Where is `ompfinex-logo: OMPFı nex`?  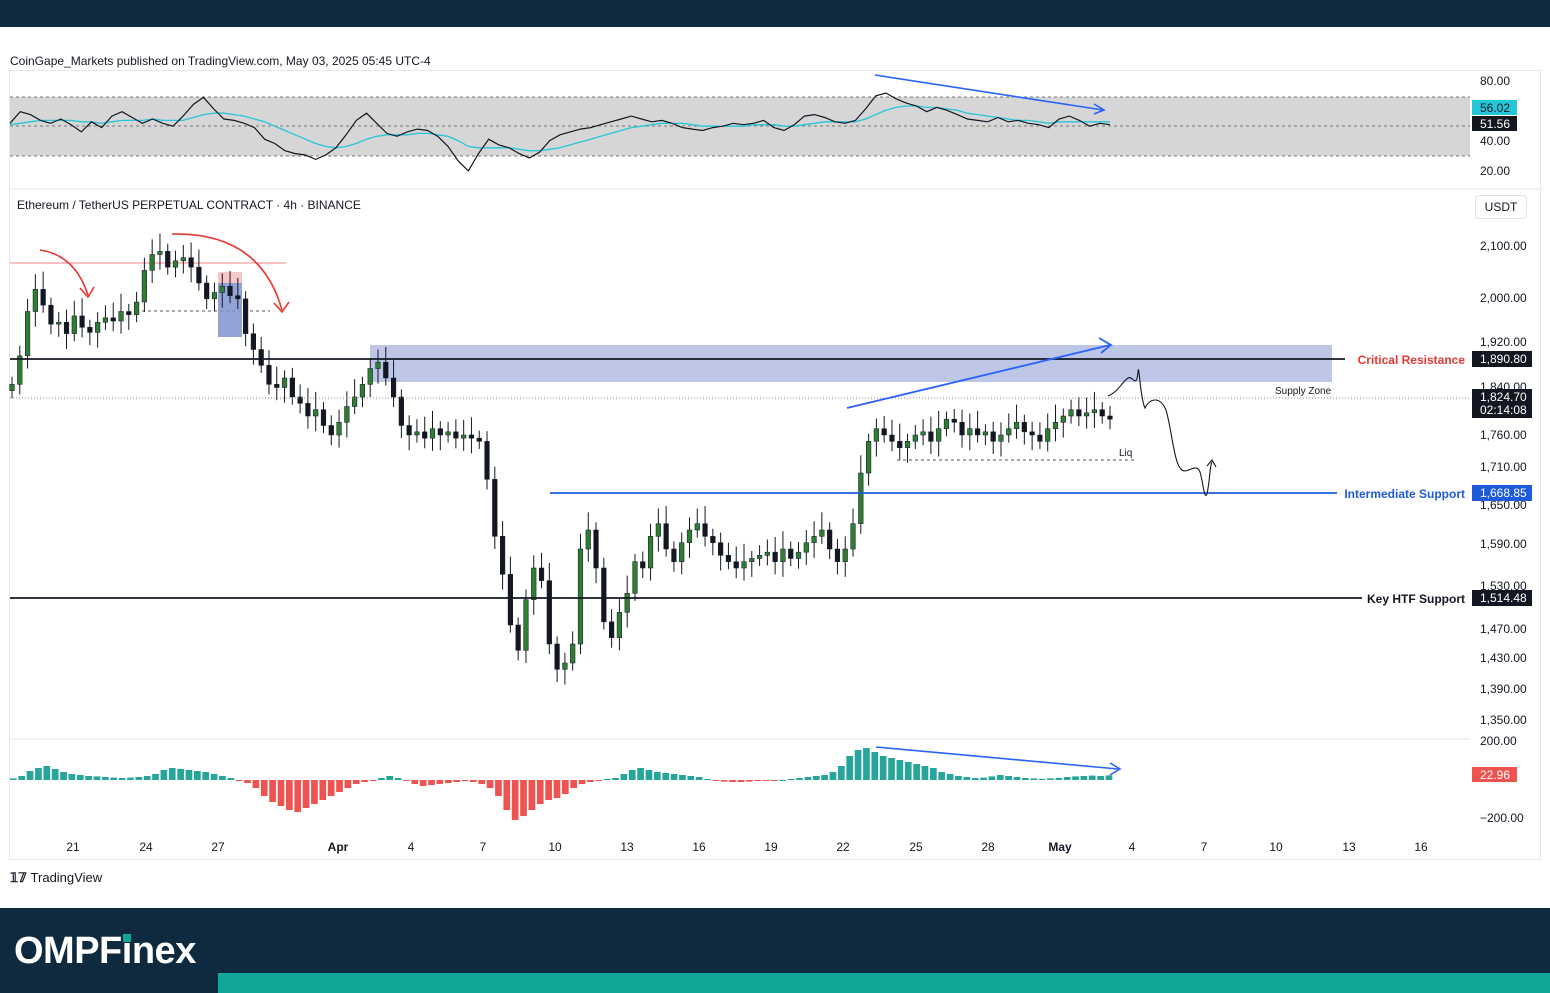 ompfinex-logo: OMPFı nex is located at coordinates (105, 951).